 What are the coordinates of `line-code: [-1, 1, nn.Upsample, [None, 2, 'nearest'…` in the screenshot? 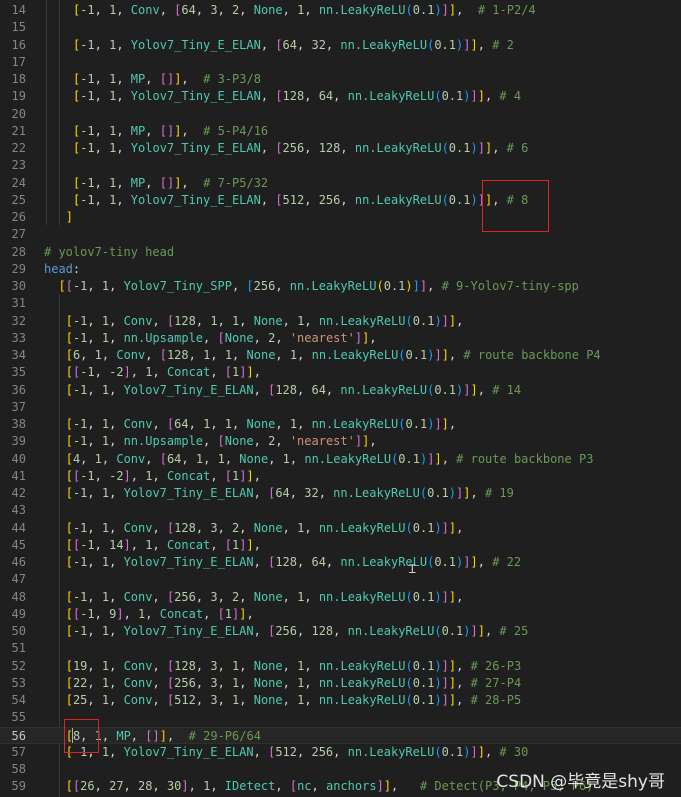 It's located at (221, 337).